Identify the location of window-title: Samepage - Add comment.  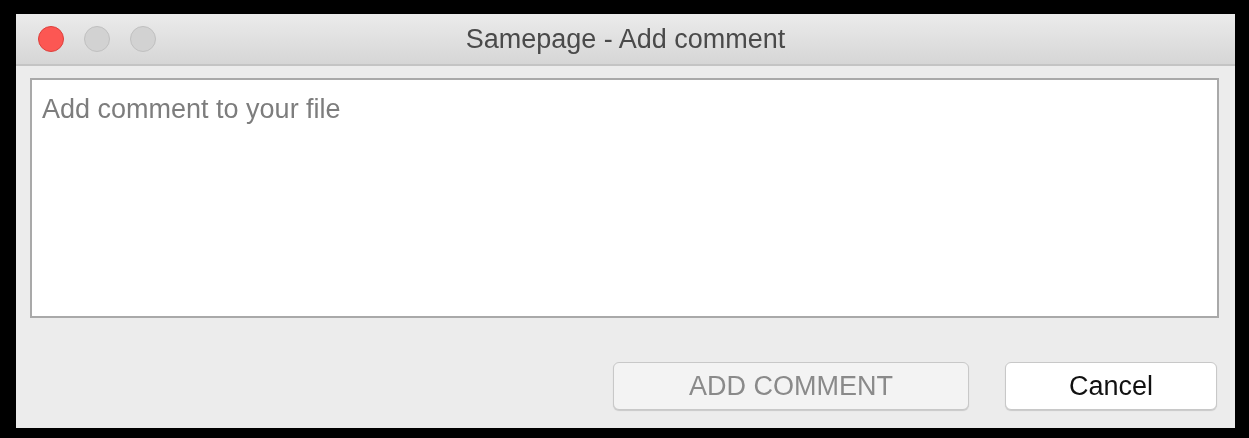
(625, 38).